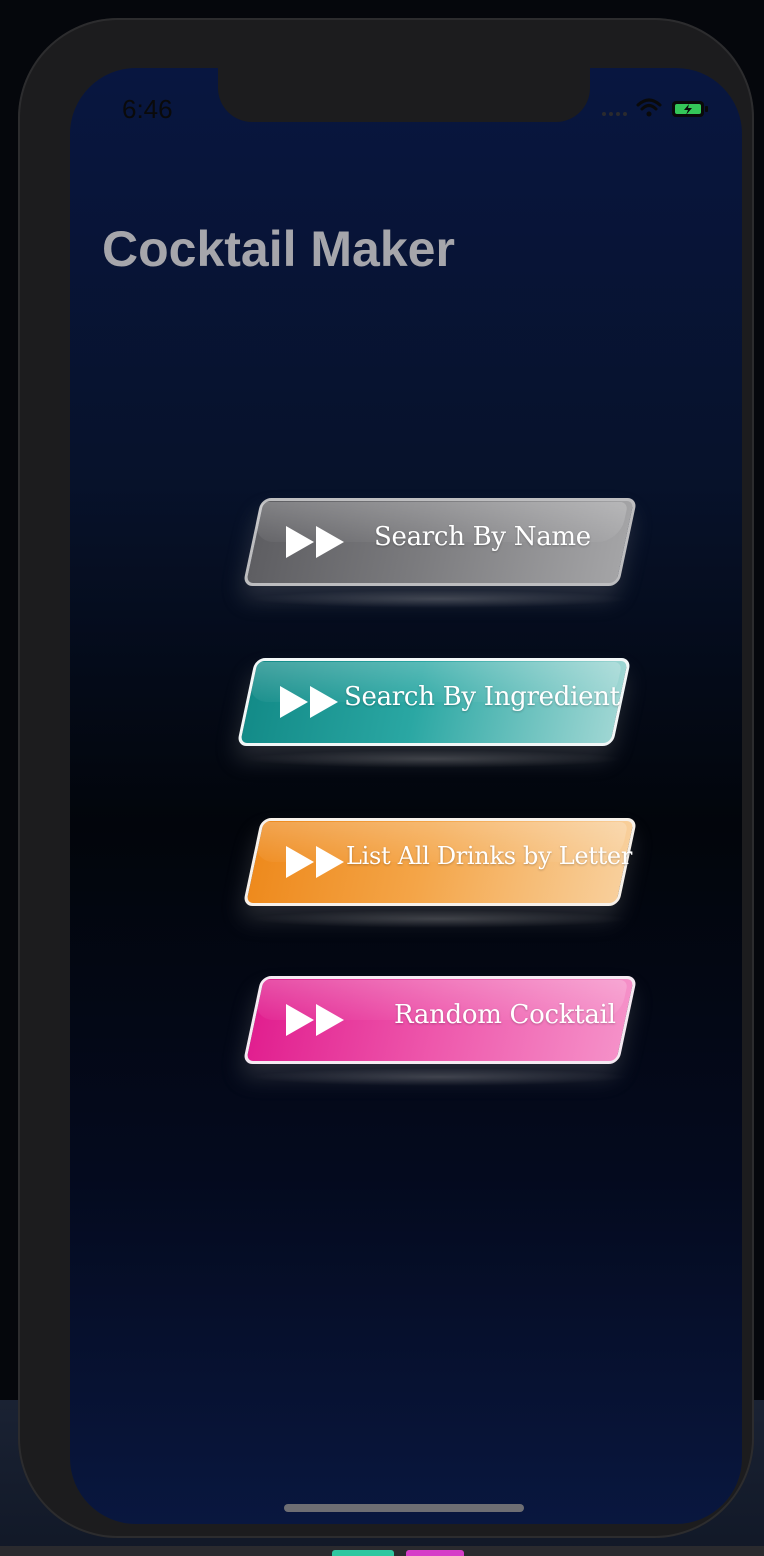 This screenshot has height=1556, width=764. I want to click on battery-charging-icon, so click(690, 109).